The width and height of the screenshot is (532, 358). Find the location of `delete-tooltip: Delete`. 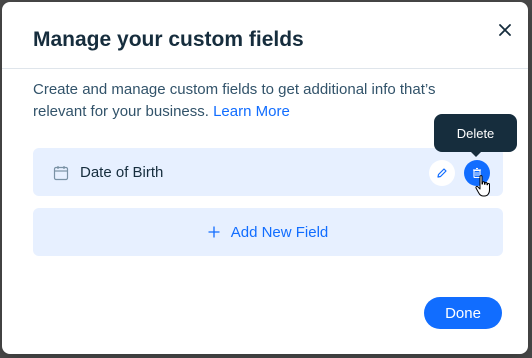

delete-tooltip: Delete is located at coordinates (475, 135).